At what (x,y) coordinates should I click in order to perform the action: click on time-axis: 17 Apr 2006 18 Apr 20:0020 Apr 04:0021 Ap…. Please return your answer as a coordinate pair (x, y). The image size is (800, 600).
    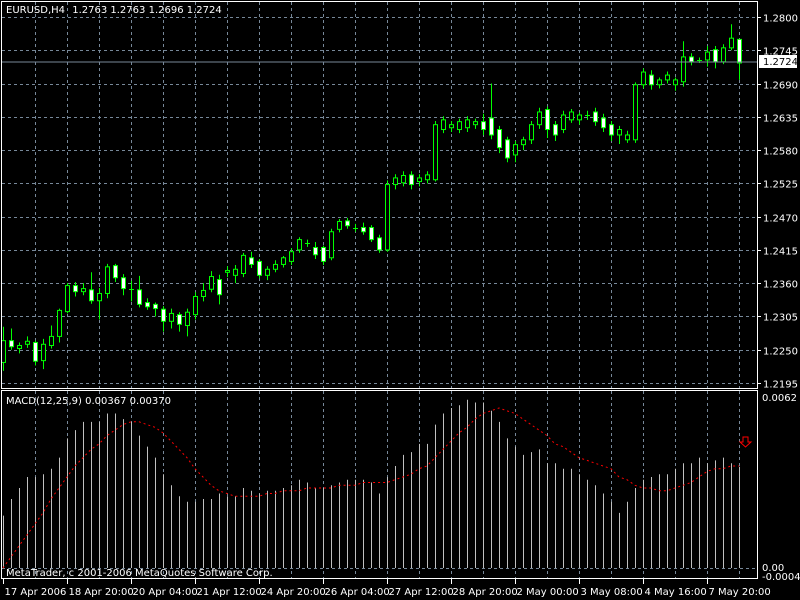
    Looking at the image, I should click on (387, 588).